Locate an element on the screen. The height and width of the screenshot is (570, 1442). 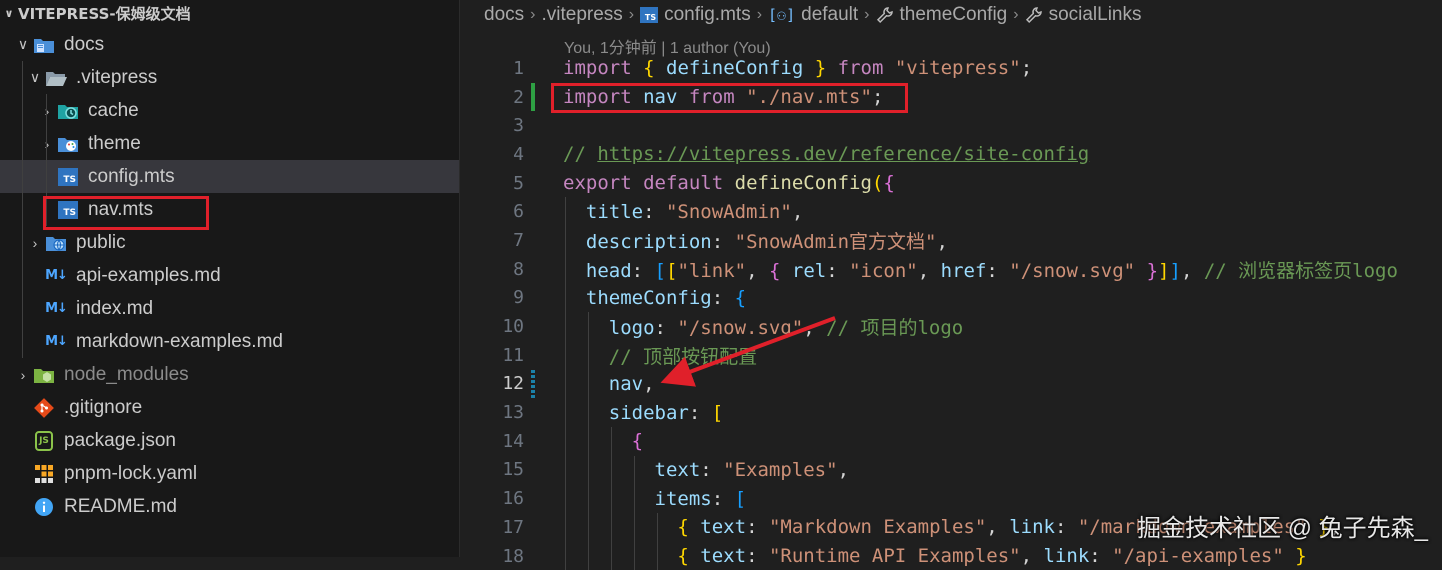
line-number: 4 is located at coordinates (518, 154).